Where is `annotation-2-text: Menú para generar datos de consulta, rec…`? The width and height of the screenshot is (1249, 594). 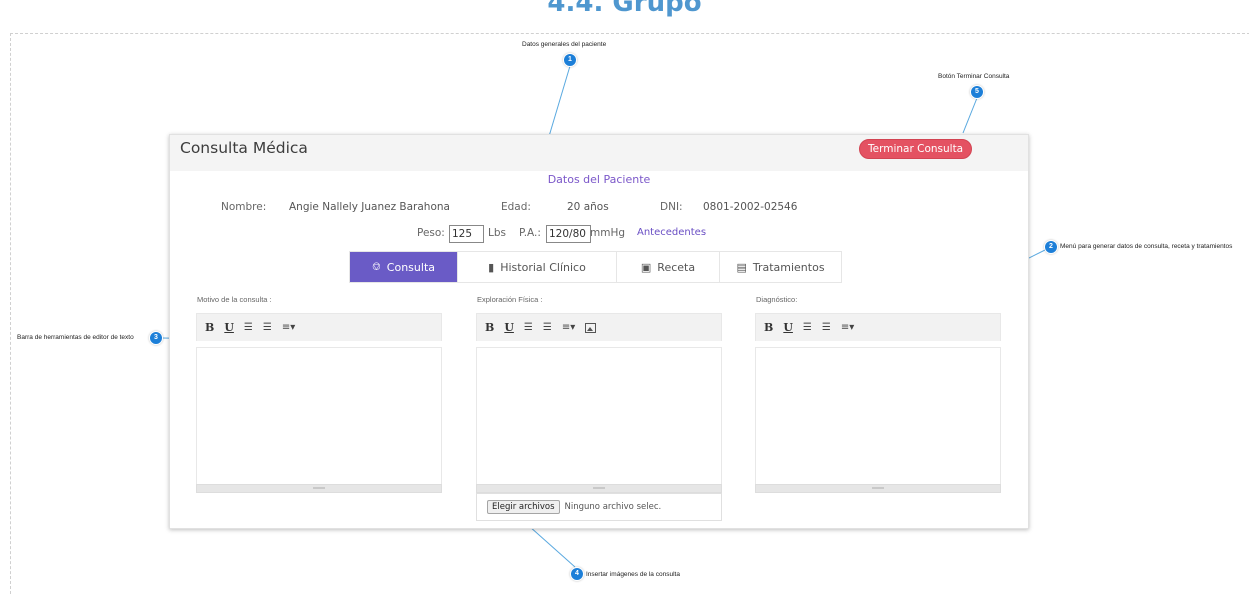
annotation-2-text: Menú para generar datos de consulta, rec… is located at coordinates (1146, 246).